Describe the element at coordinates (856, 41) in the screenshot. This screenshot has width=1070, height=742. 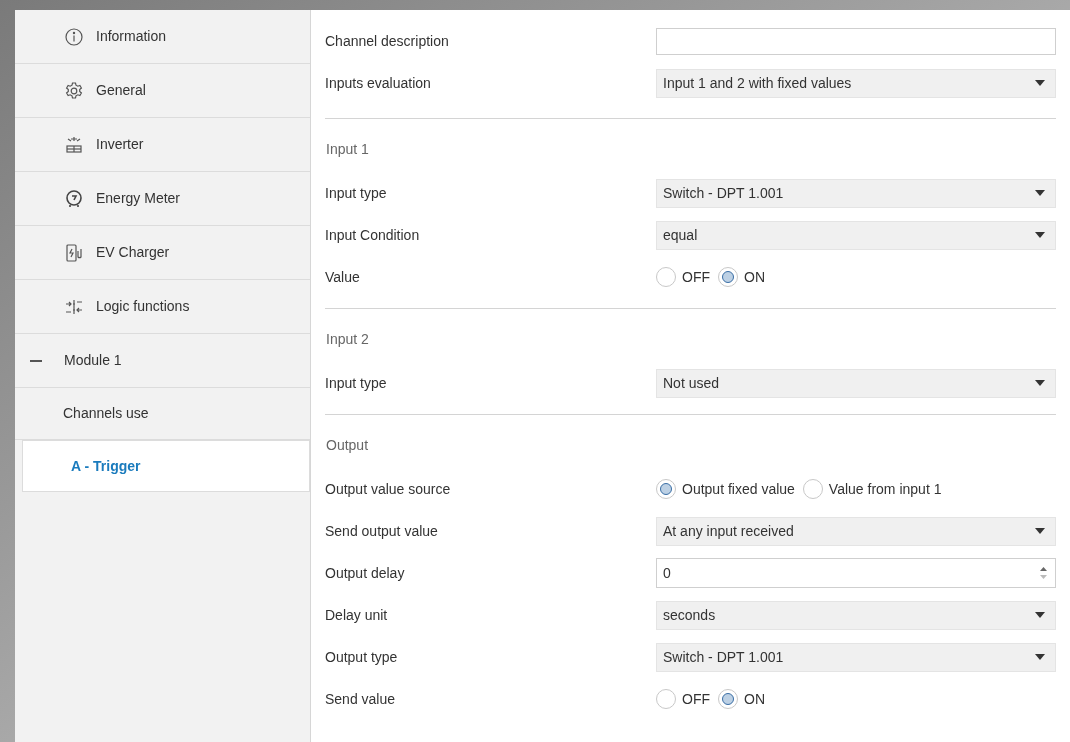
I see `text-input-field` at that location.